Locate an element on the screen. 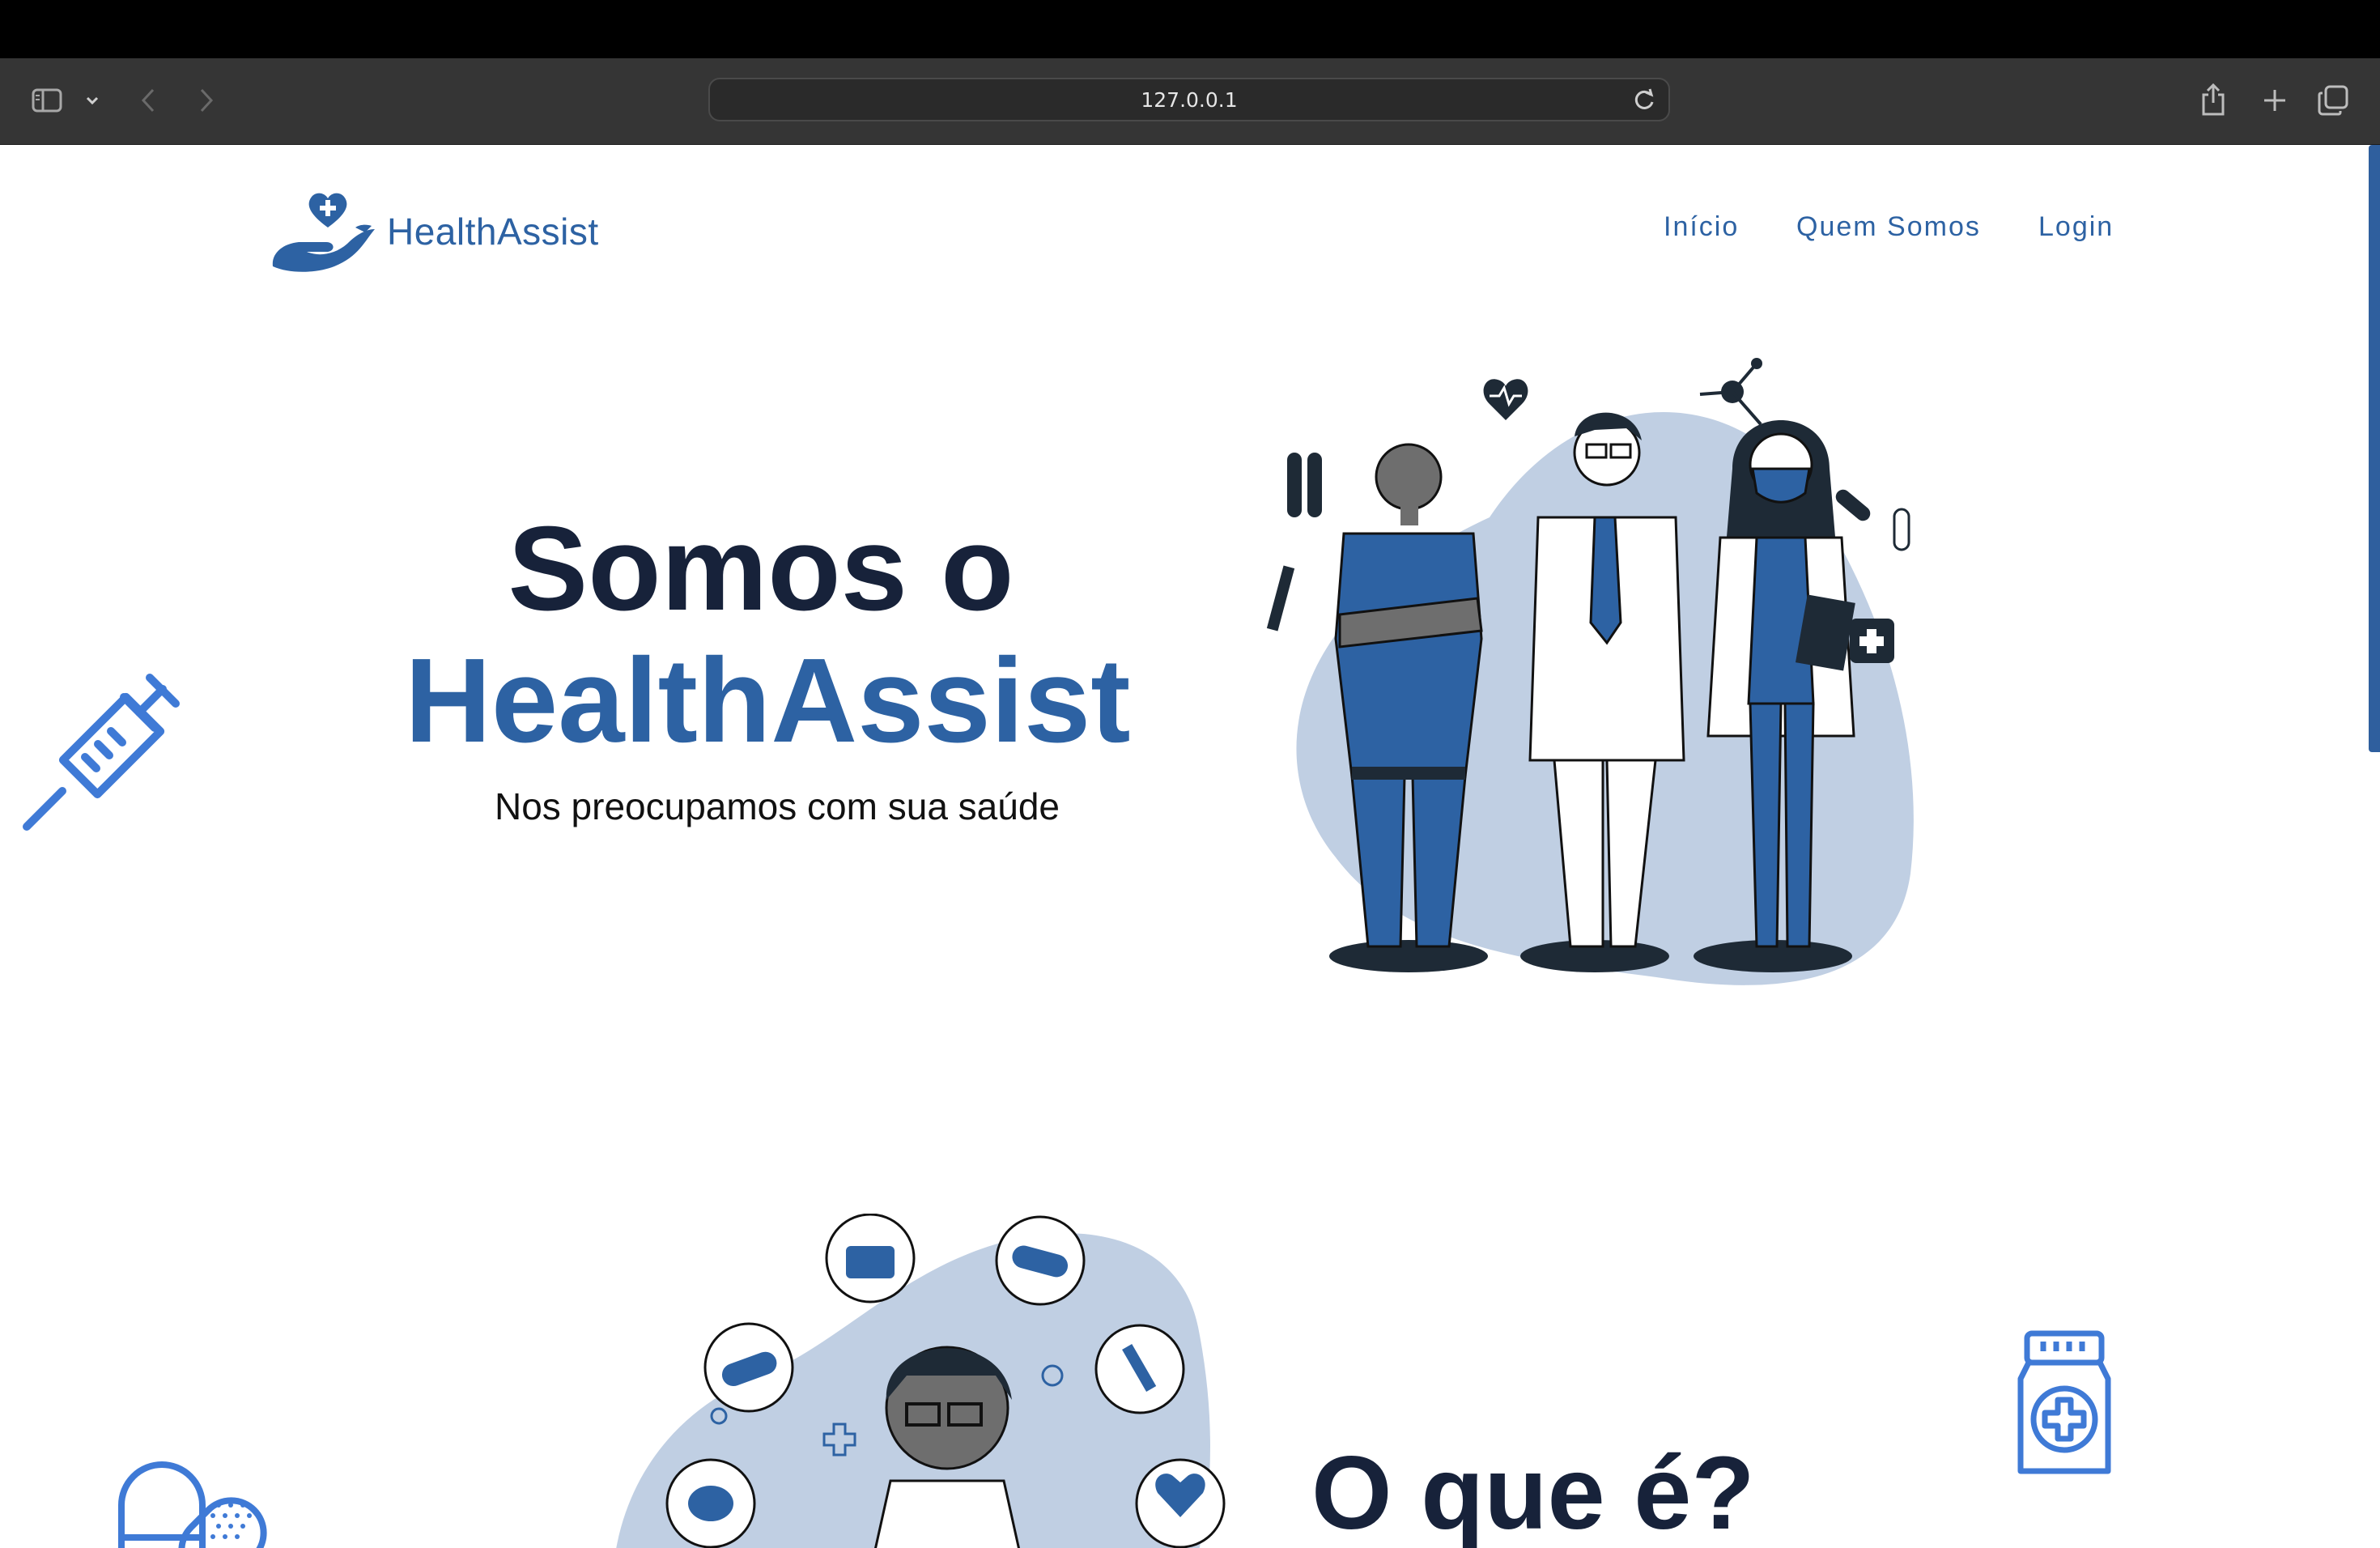  plus-icon is located at coordinates (2275, 100).